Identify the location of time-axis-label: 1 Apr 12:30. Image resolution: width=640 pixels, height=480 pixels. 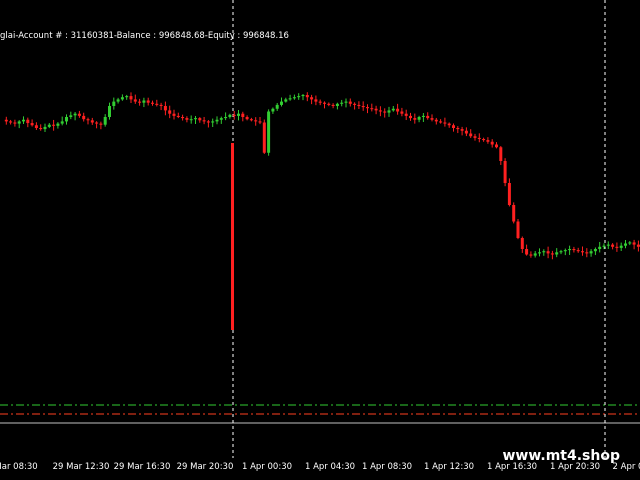
(449, 467).